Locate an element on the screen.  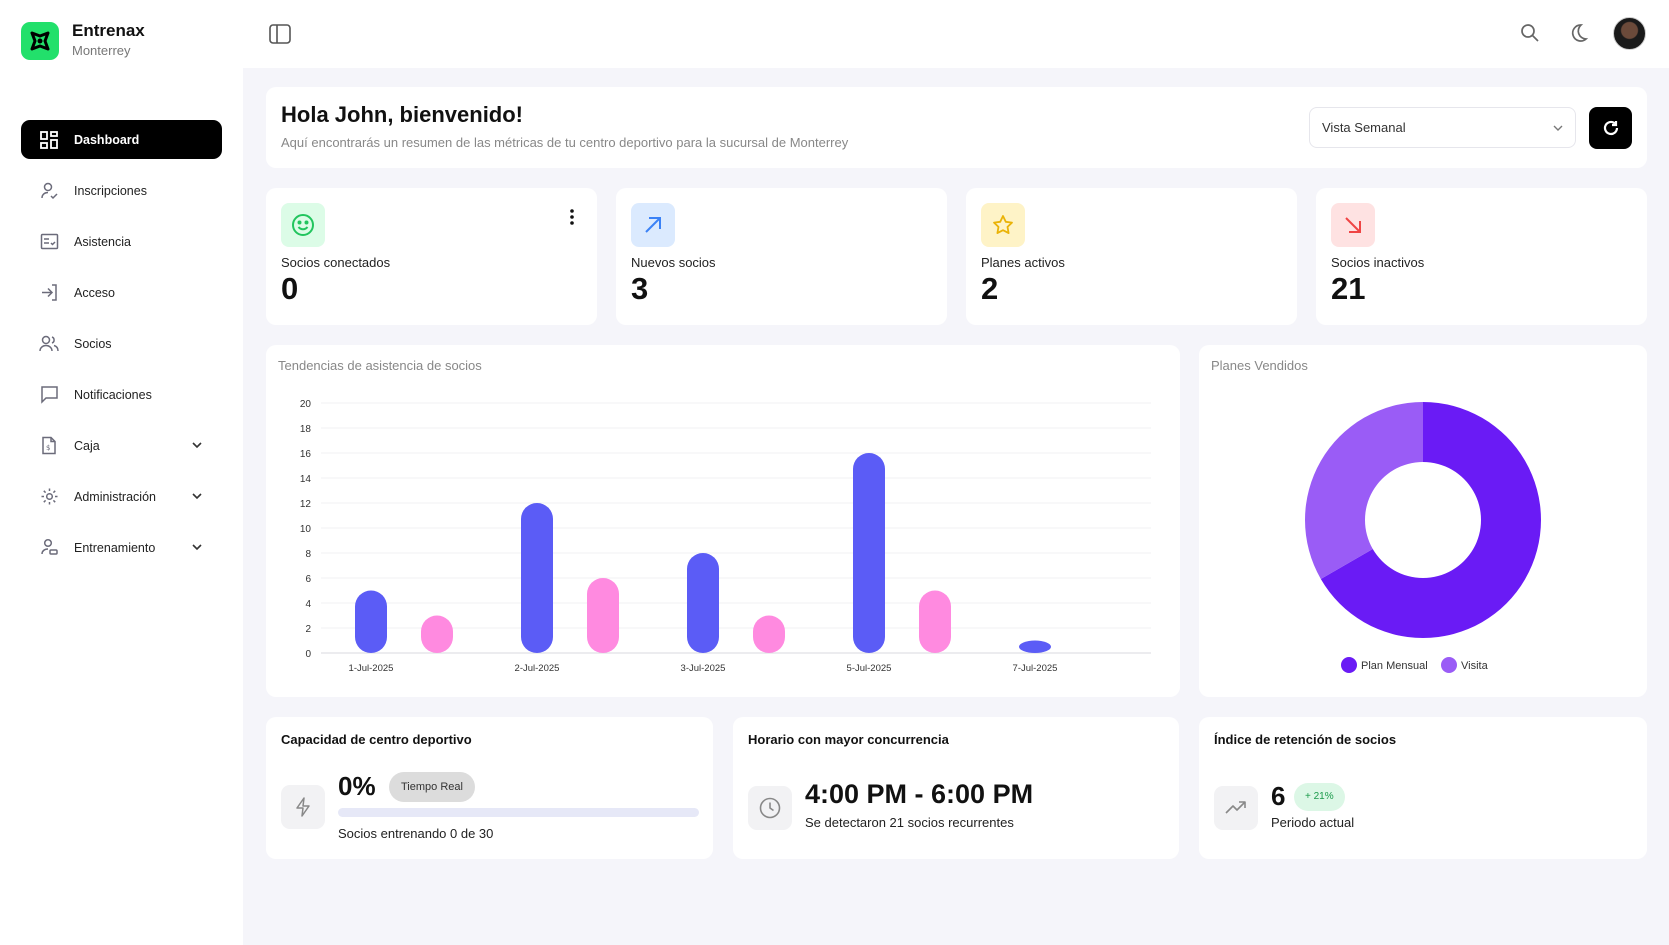
receipt-icon: $ is located at coordinates (49, 446).